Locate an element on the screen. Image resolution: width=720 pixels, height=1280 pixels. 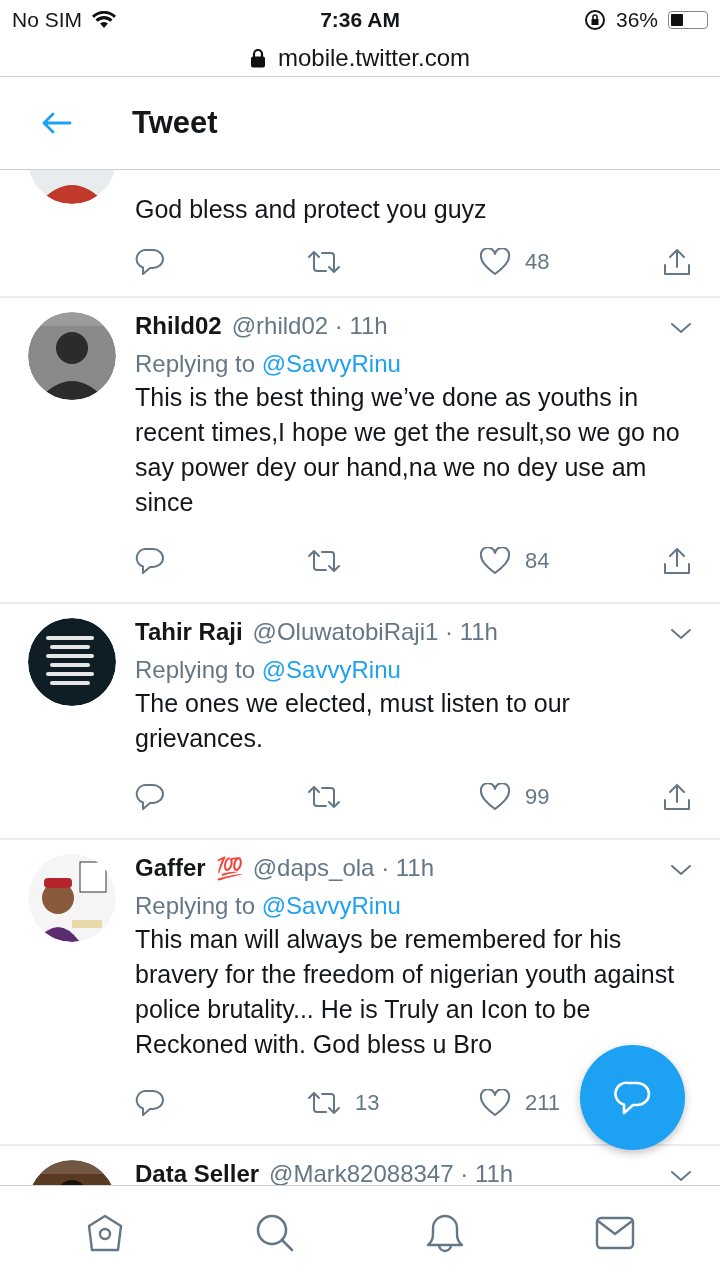
handle-and-time: @rhild02 · 11h is located at coordinates (309, 326).